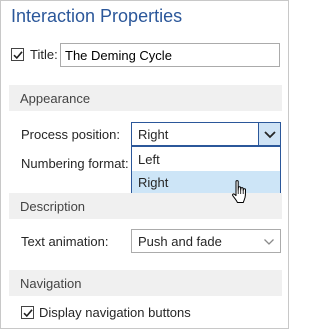 The image size is (320, 329). What do you see at coordinates (149, 159) in the screenshot?
I see `option-label: Left` at bounding box center [149, 159].